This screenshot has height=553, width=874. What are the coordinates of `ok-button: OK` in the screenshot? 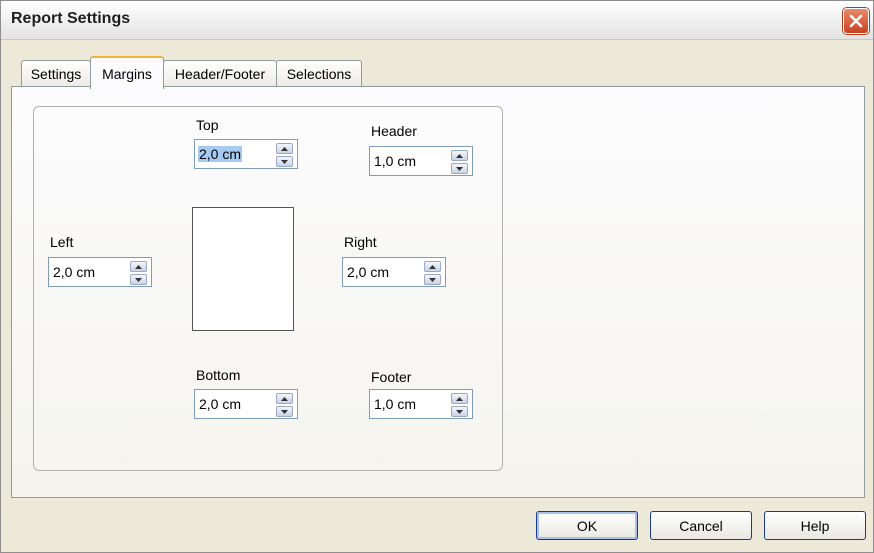 It's located at (587, 525).